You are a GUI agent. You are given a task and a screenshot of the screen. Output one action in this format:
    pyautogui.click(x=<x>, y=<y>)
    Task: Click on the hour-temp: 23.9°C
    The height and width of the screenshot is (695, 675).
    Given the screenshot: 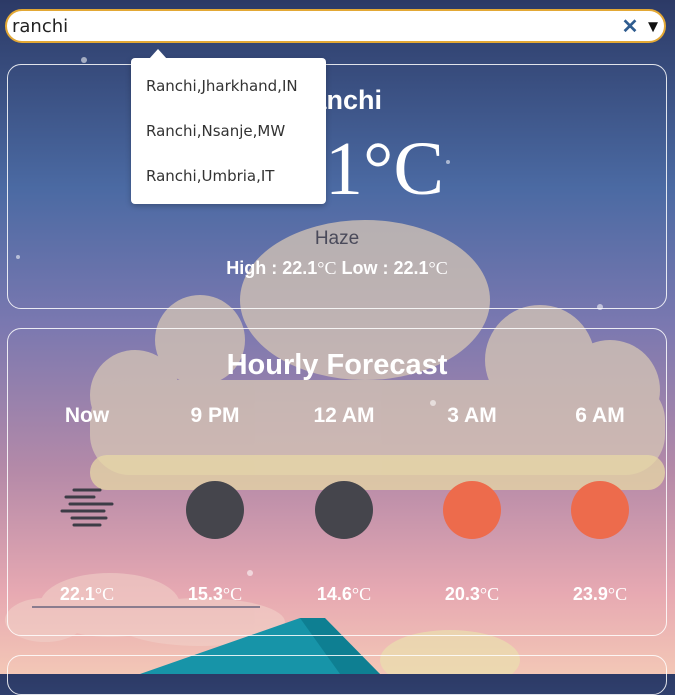 What is the action you would take?
    pyautogui.click(x=600, y=594)
    